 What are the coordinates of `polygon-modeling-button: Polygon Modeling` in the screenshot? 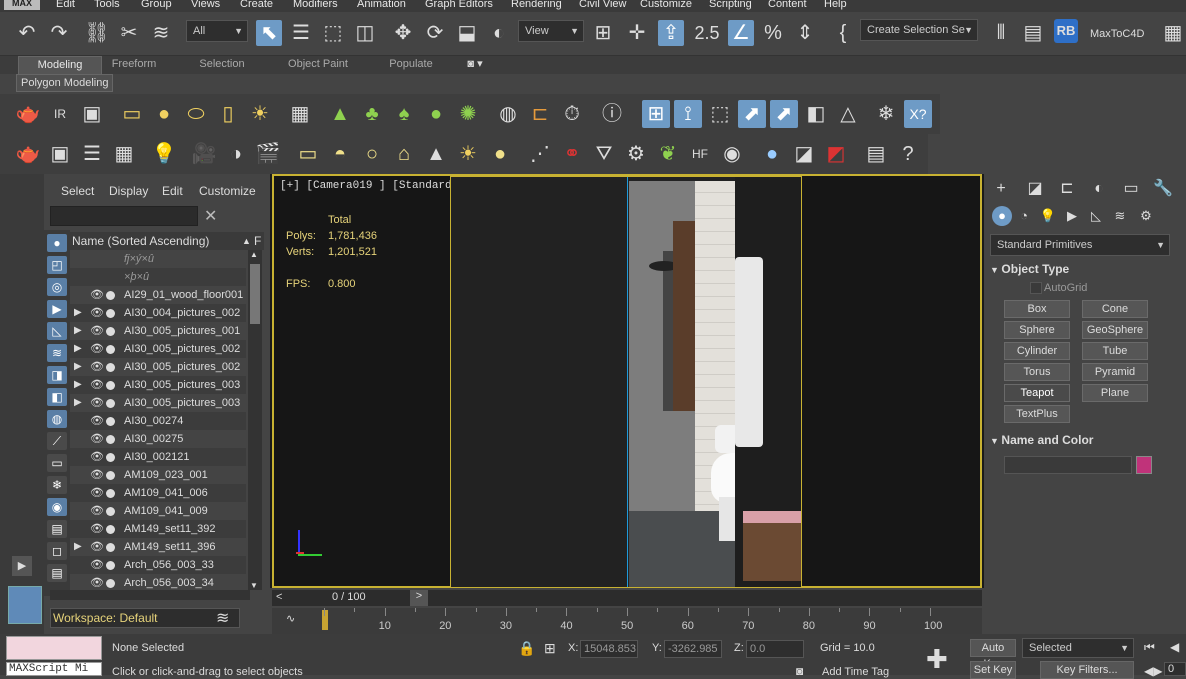 It's located at (65, 83).